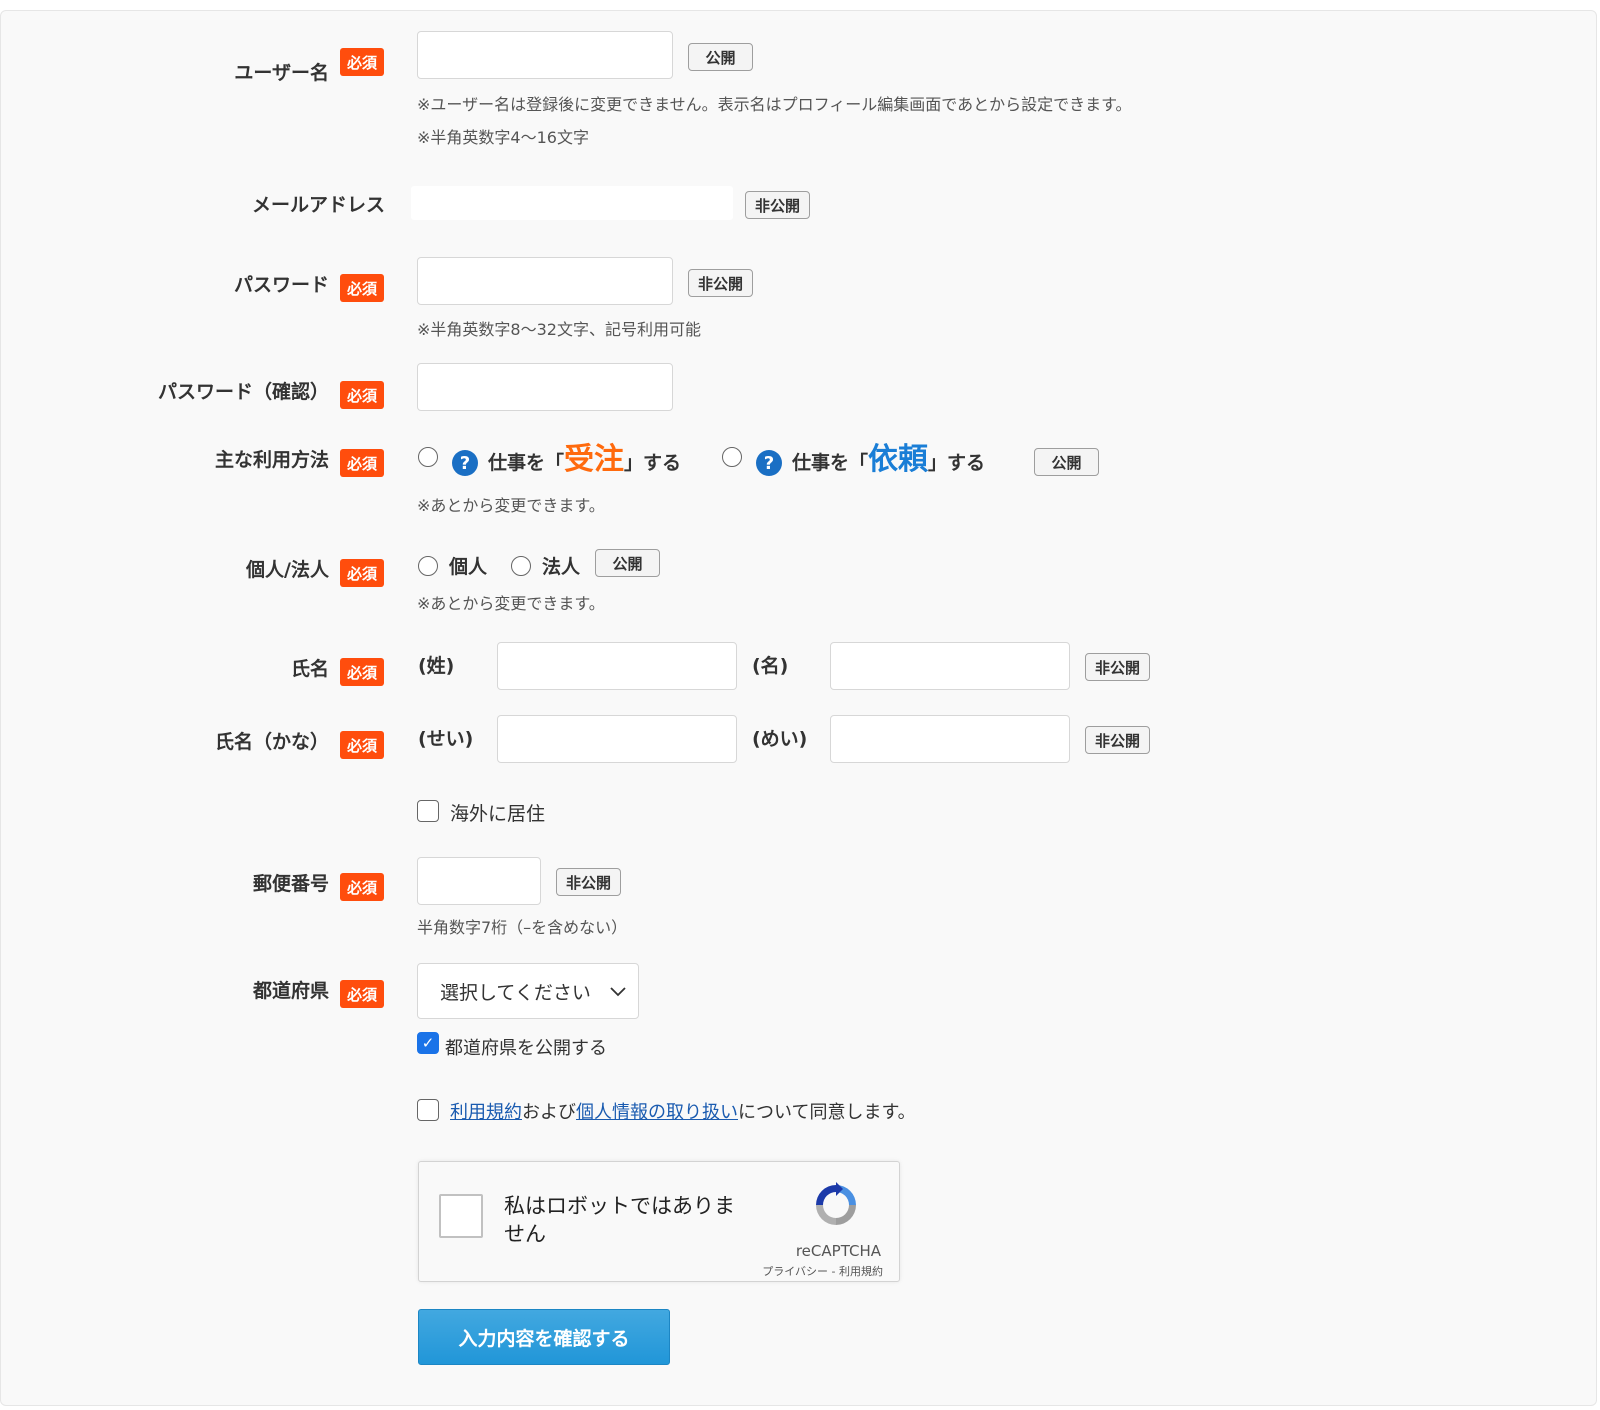 This screenshot has width=1600, height=1410. What do you see at coordinates (617, 666) in the screenshot?
I see `name-last-input` at bounding box center [617, 666].